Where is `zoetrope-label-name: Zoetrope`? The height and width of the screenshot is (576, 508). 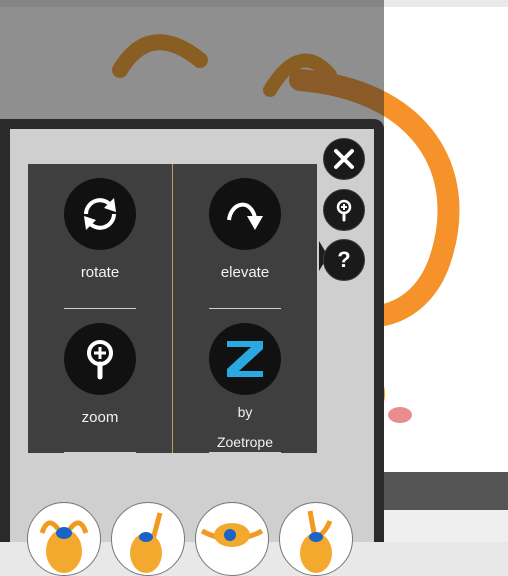
zoetrope-label-name: Zoetrope is located at coordinates (245, 442).